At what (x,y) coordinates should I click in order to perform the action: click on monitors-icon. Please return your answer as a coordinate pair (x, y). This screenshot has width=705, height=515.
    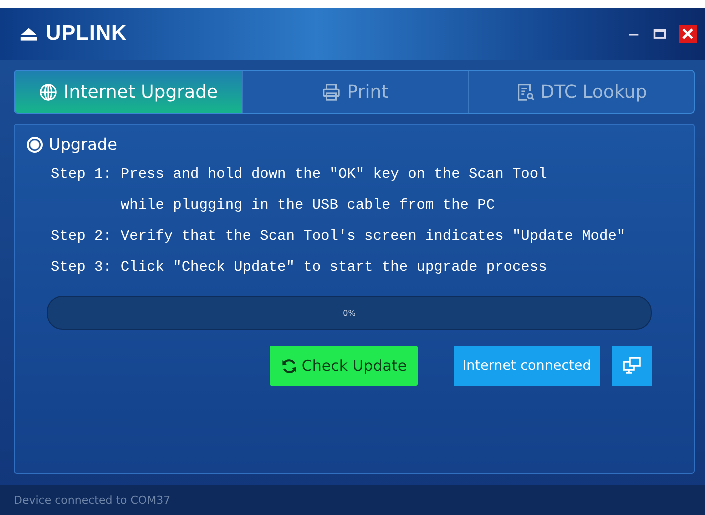
    Looking at the image, I should click on (632, 366).